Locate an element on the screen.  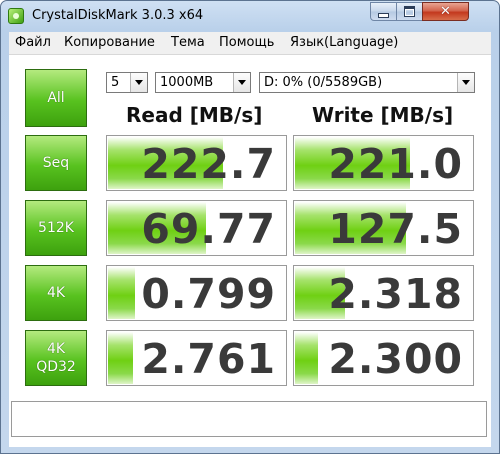
menu-file: Файл is located at coordinates (33, 42).